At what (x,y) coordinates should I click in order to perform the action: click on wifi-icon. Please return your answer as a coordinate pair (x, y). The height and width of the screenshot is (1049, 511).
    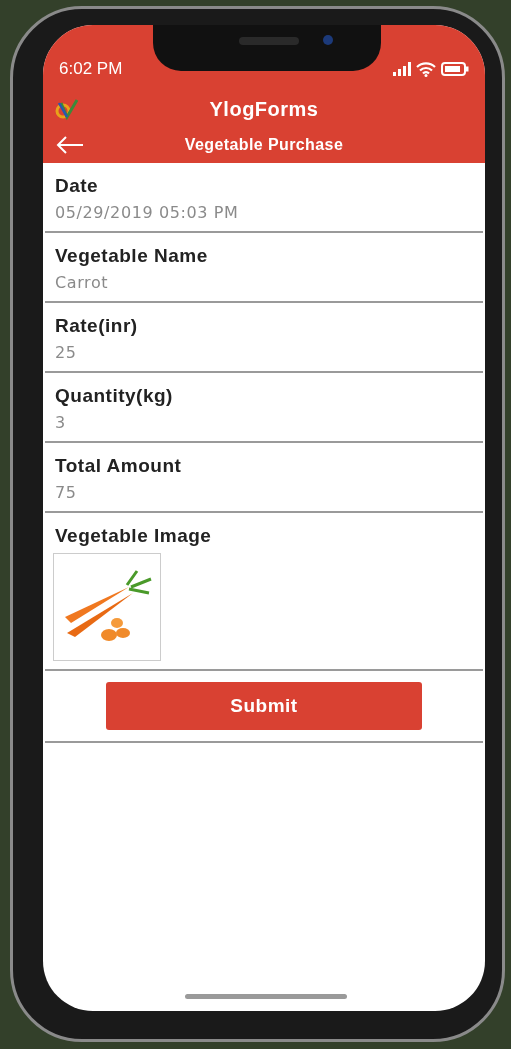
    Looking at the image, I should click on (426, 69).